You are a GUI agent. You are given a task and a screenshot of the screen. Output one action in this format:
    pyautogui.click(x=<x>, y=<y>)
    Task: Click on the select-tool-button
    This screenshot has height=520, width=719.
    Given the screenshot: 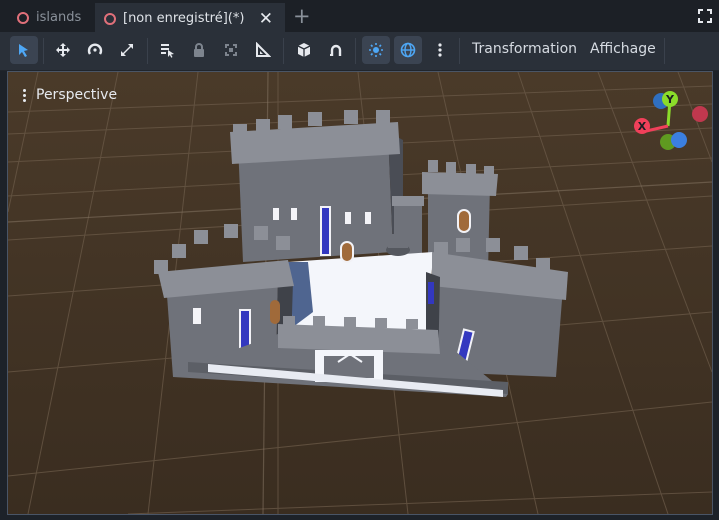 What is the action you would take?
    pyautogui.click(x=24, y=50)
    